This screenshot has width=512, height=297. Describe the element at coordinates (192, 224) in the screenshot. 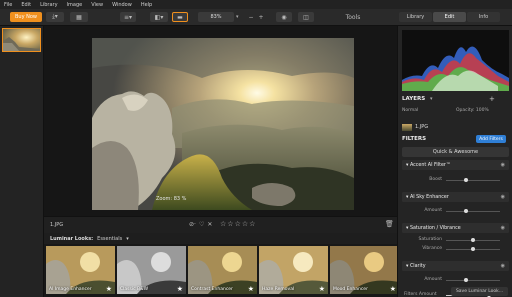

I see `flag-reject-icon: ⊘·` at that location.